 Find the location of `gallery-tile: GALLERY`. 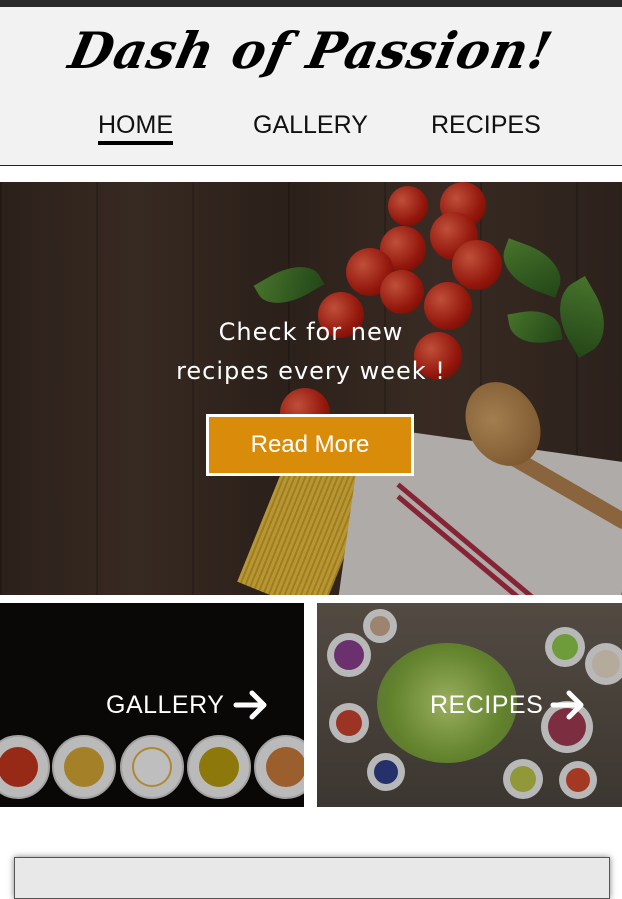

gallery-tile: GALLERY is located at coordinates (152, 705).